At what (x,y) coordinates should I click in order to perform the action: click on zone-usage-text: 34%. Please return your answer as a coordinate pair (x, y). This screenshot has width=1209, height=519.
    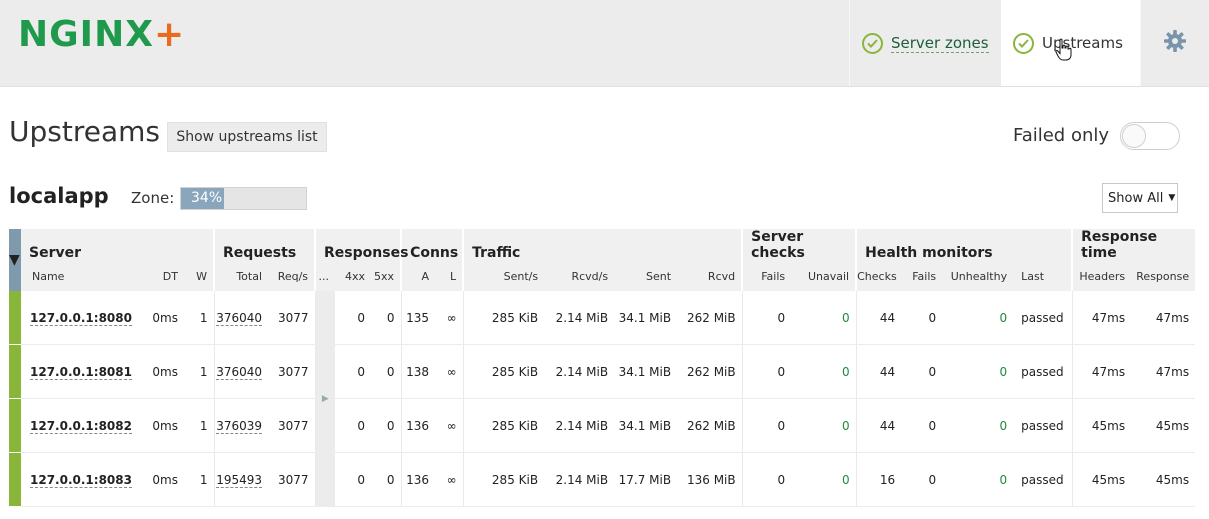
    Looking at the image, I should click on (207, 198).